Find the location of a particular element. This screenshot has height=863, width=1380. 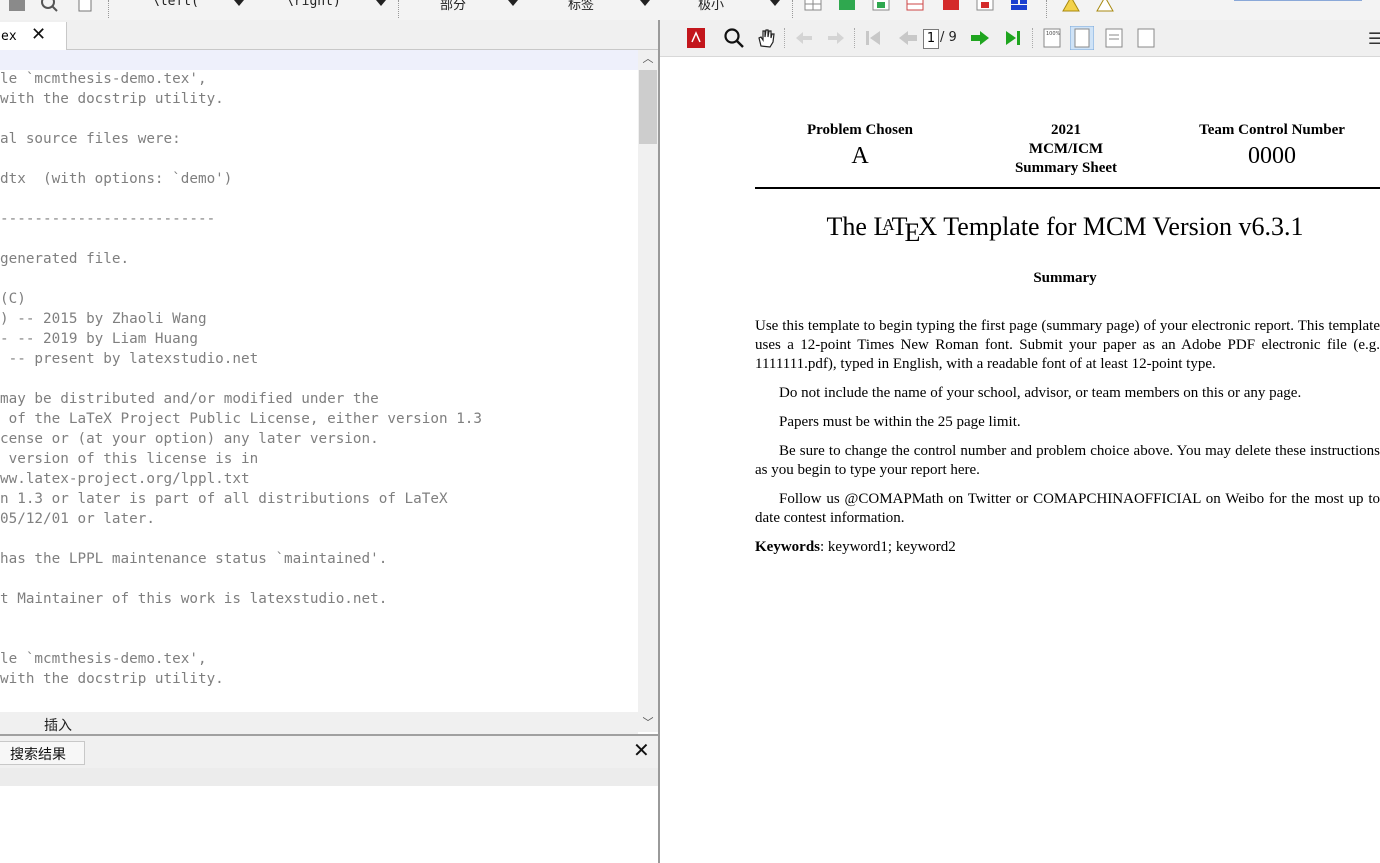

toolbar-input is located at coordinates (1298, 0).